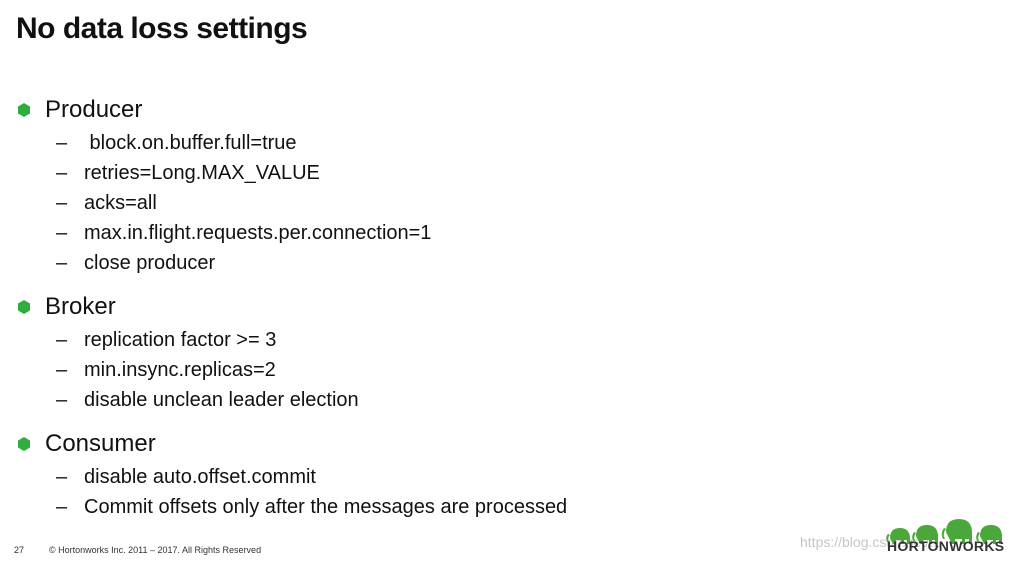  What do you see at coordinates (224, 263) in the screenshot?
I see `list-item: – close producer` at bounding box center [224, 263].